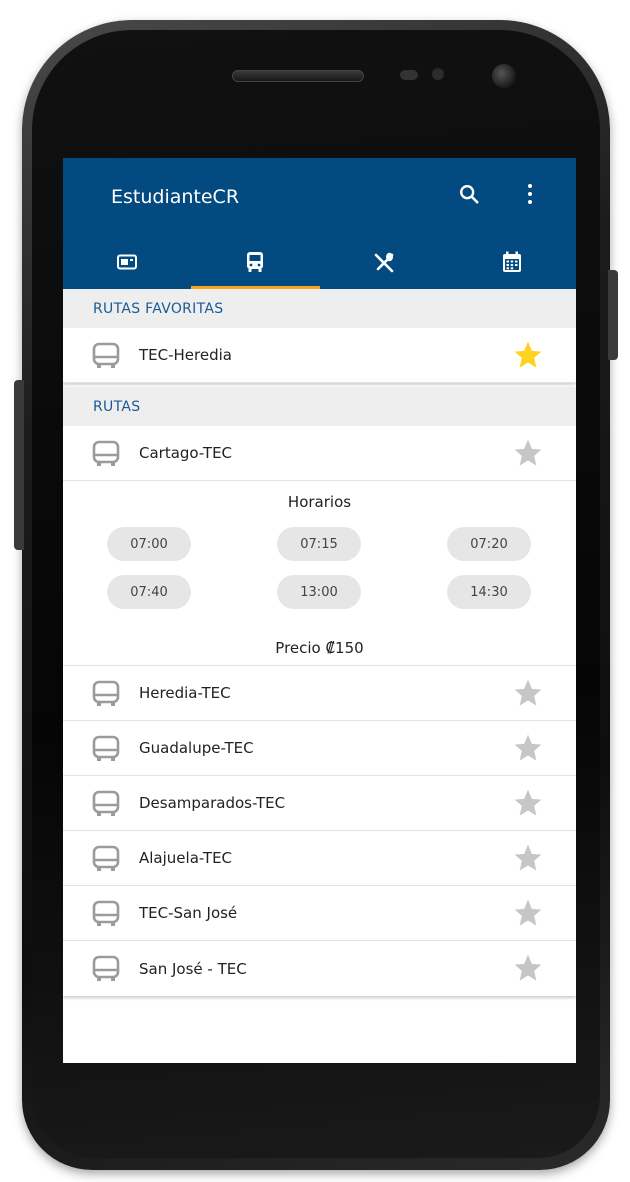 The height and width of the screenshot is (1182, 630). I want to click on route-name: TEC-San José, so click(188, 913).